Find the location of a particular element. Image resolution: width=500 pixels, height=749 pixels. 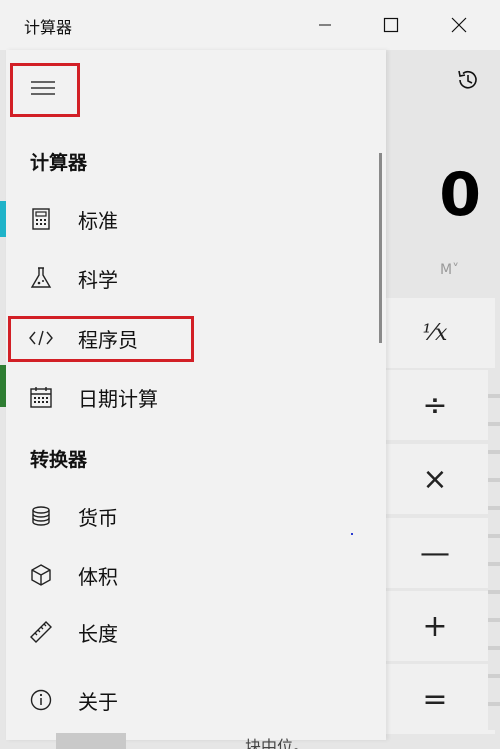

calendar-icon is located at coordinates (41, 397).